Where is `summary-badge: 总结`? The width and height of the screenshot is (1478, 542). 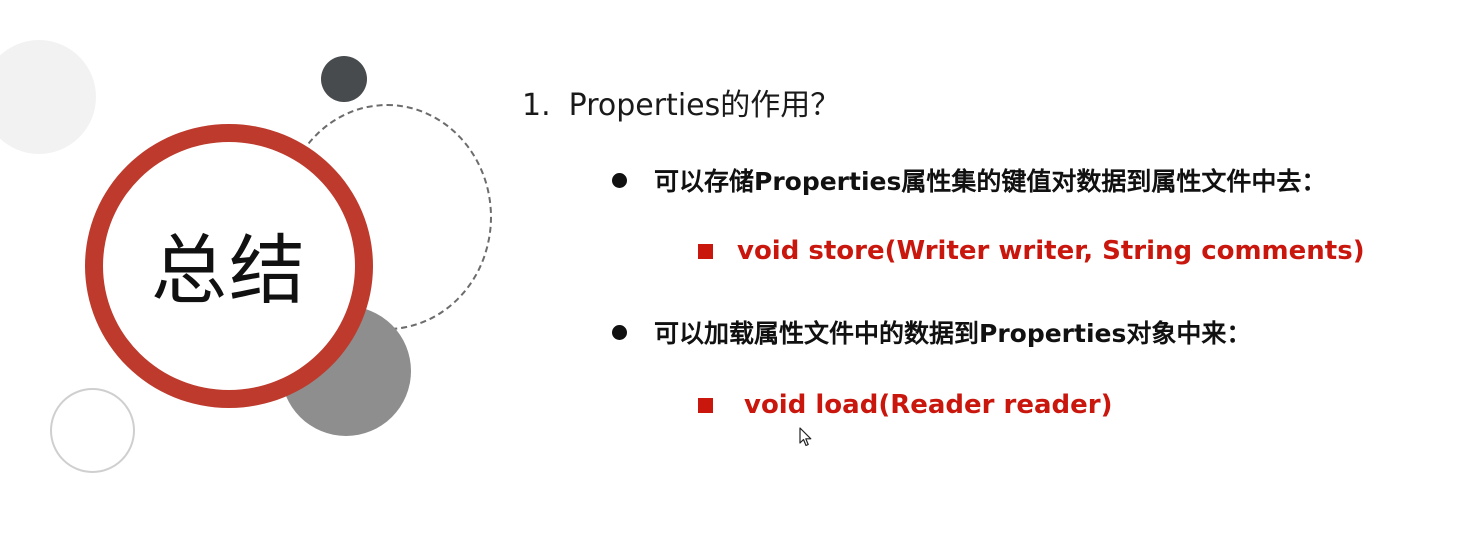
summary-badge: 总结 is located at coordinates (229, 266).